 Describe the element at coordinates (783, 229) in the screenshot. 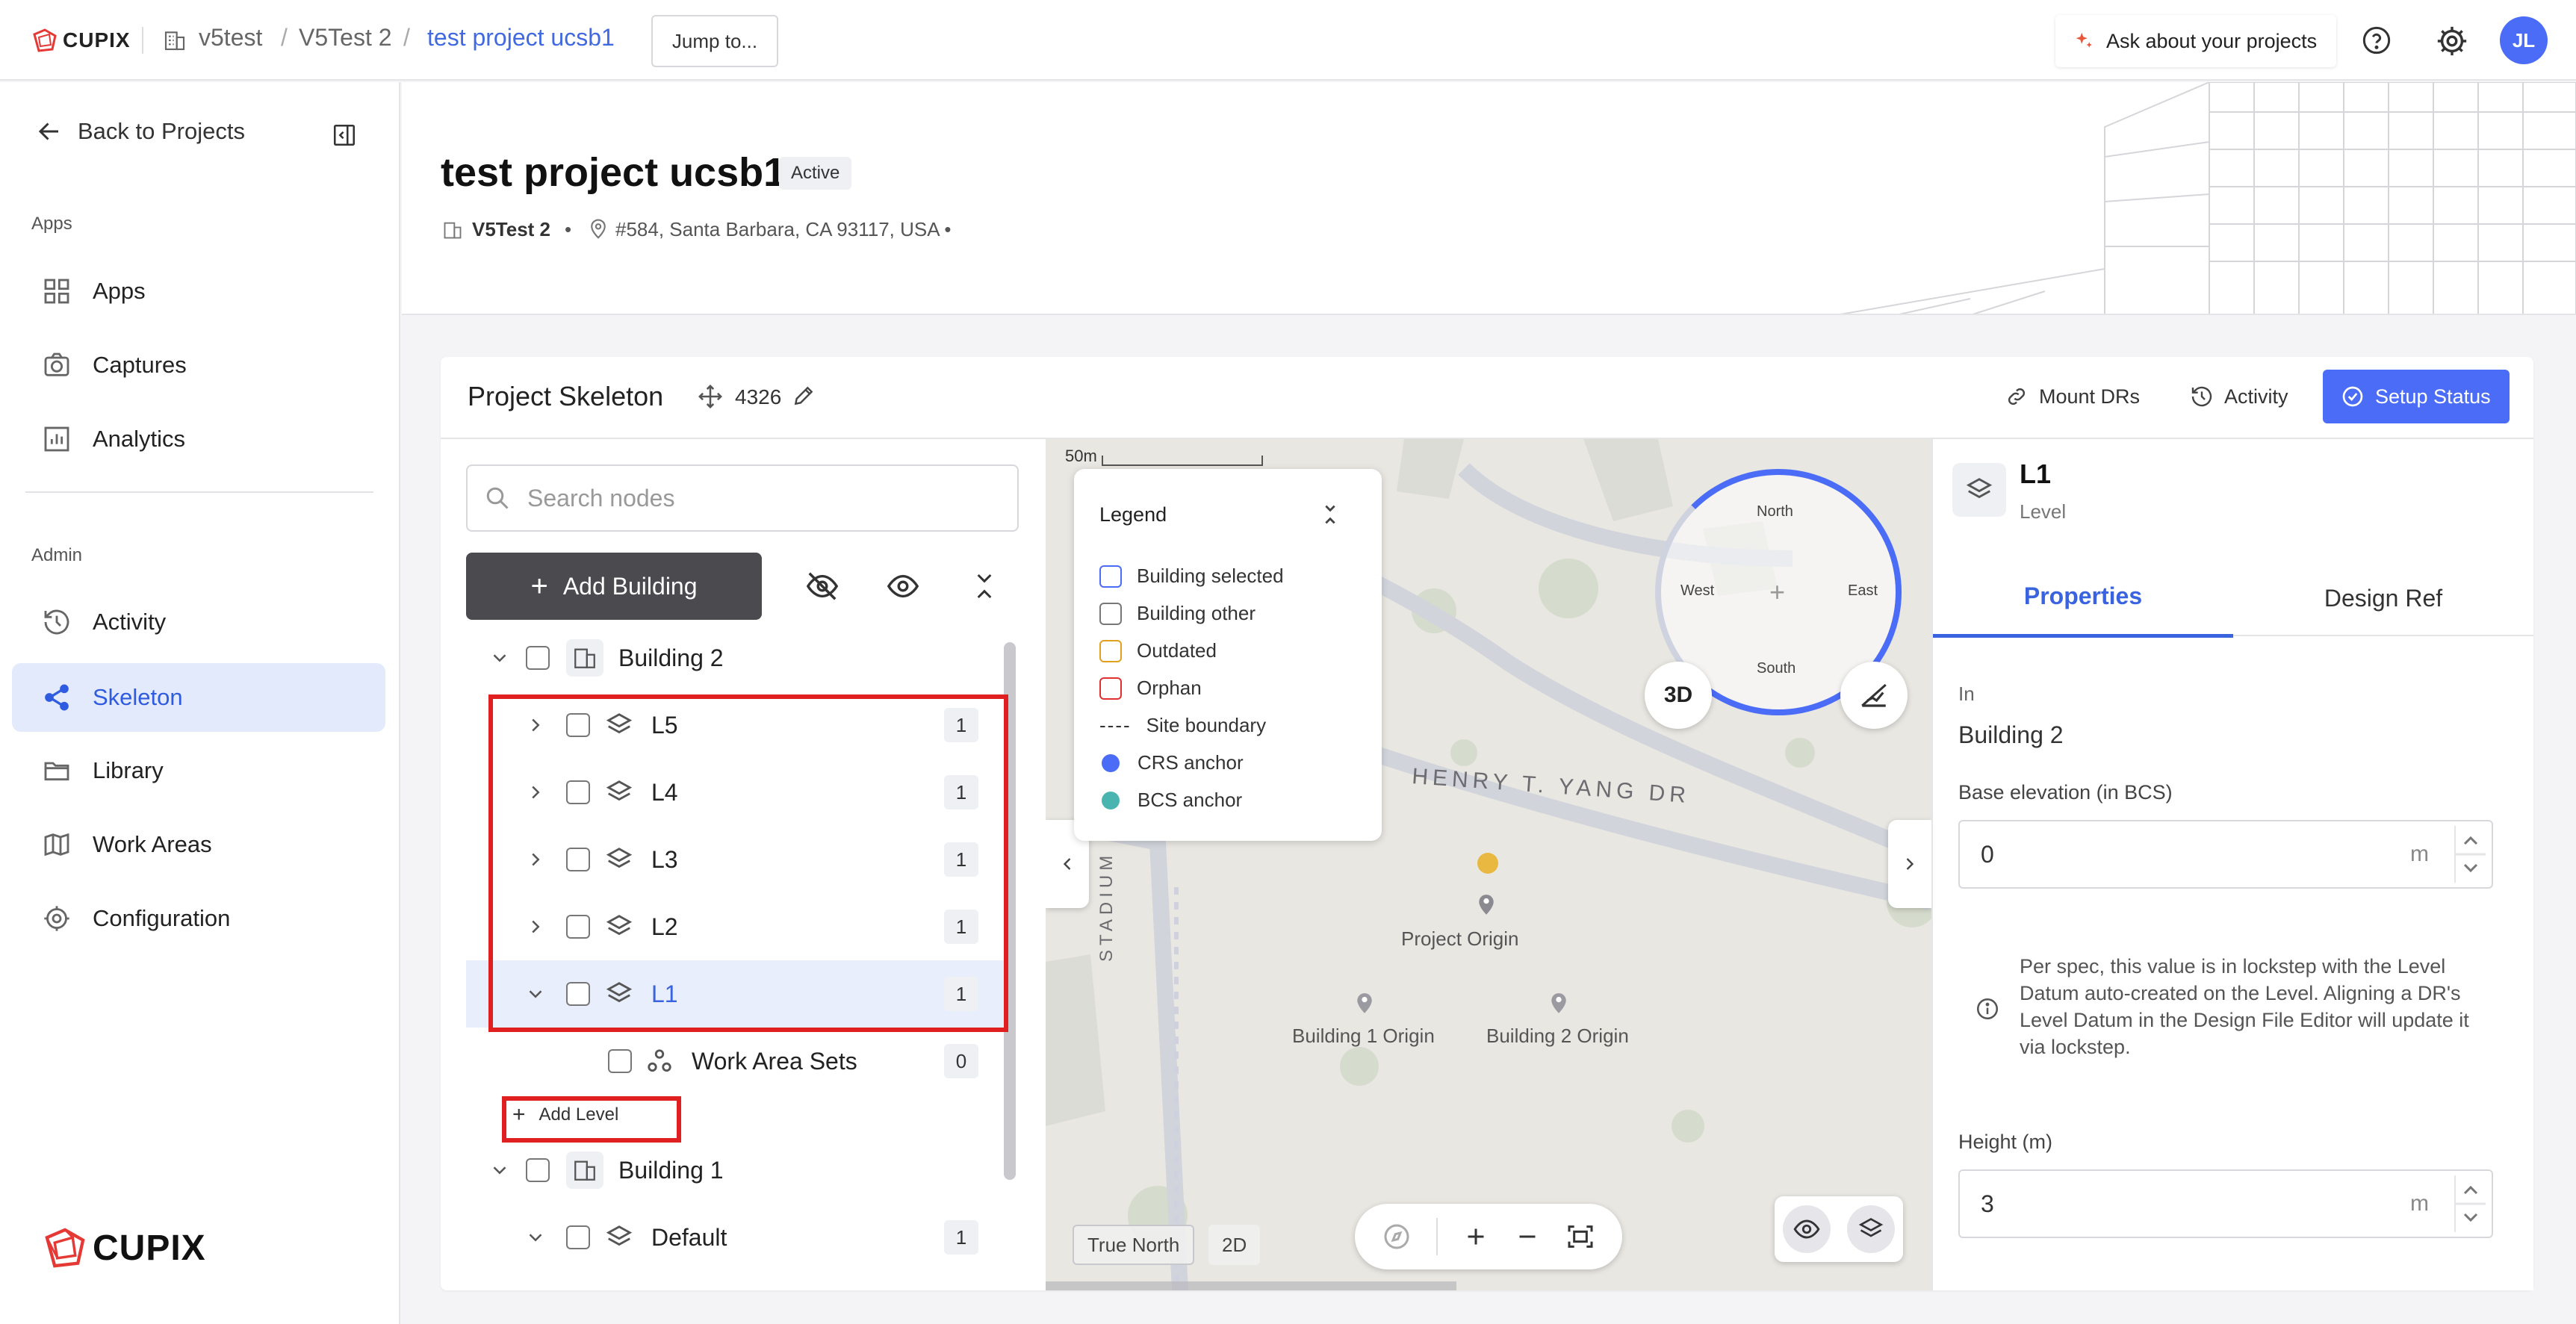

I see `project-address: #584, Santa Barbara, CA 93117, USA •` at that location.